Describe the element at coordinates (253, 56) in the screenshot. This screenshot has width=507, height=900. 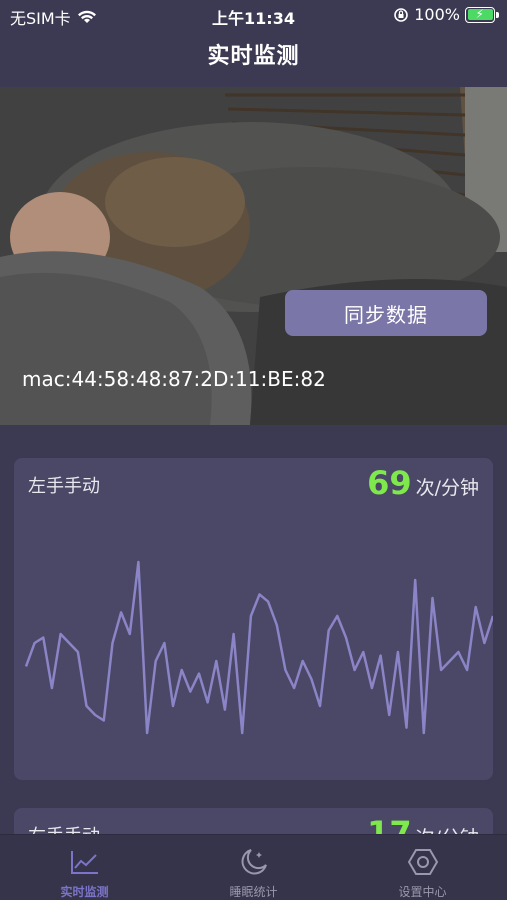
I see `page-title: 实时监测` at that location.